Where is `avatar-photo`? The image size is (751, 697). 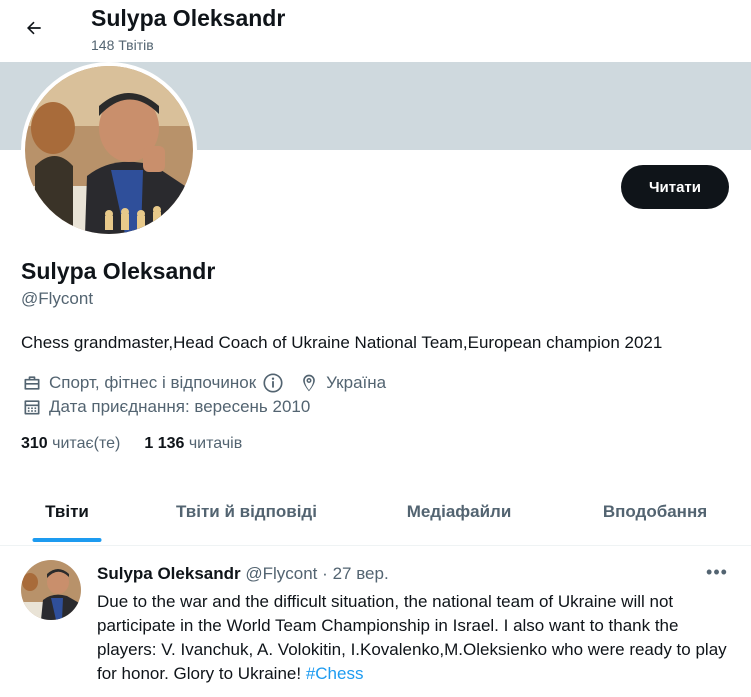 avatar-photo is located at coordinates (109, 150).